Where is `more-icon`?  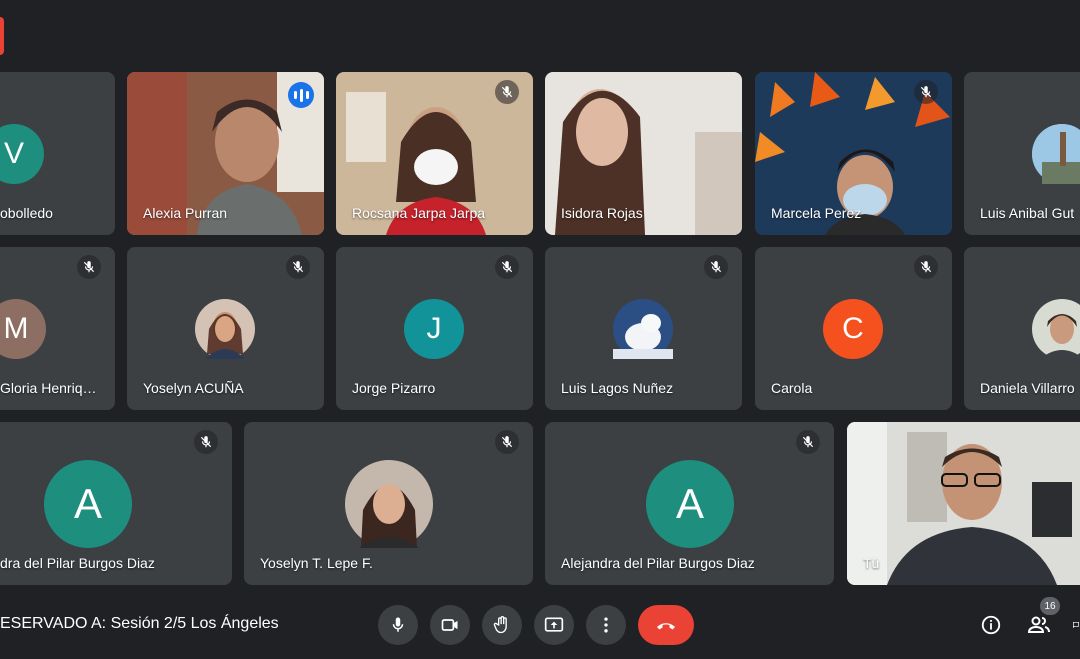 more-icon is located at coordinates (606, 625).